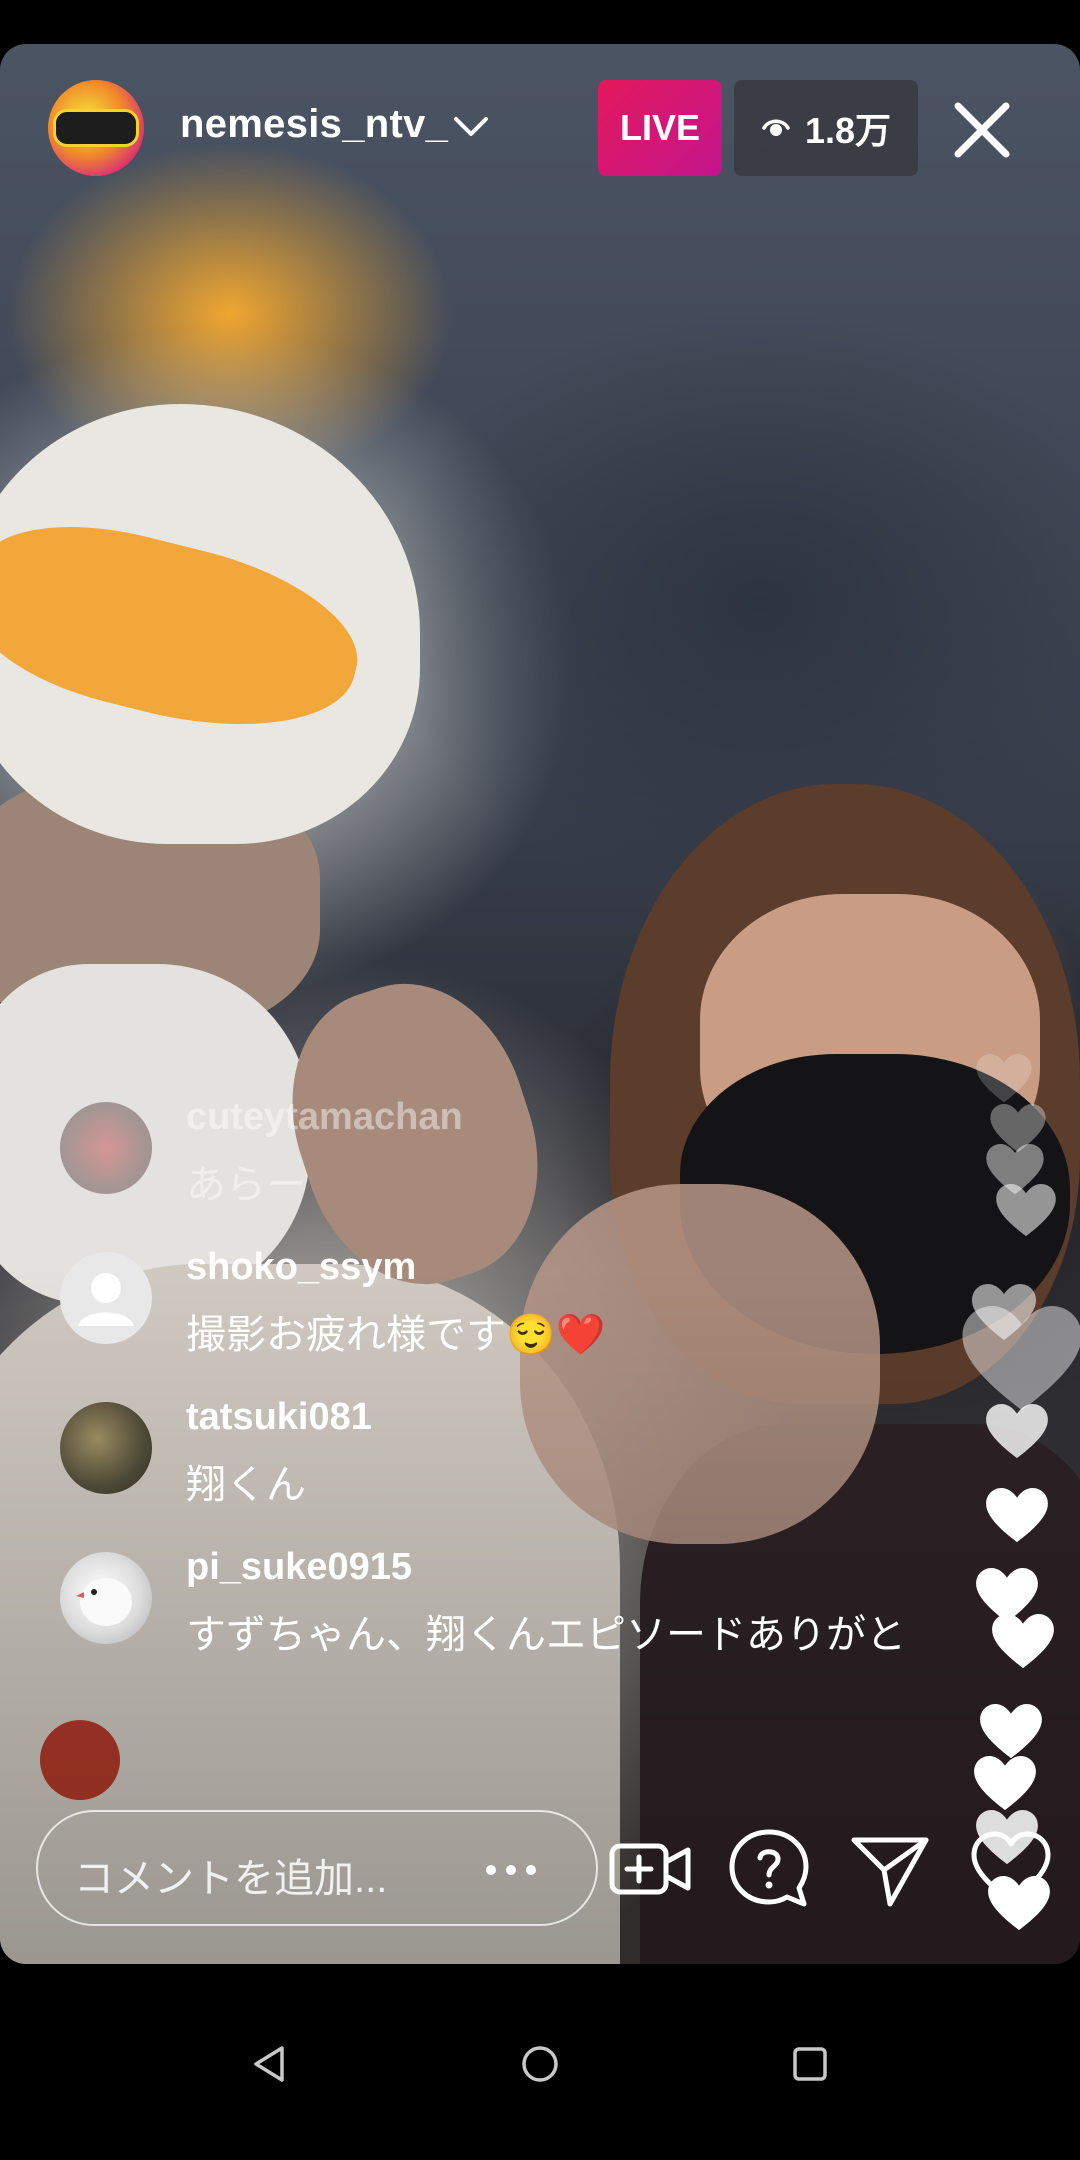  What do you see at coordinates (651, 1869) in the screenshot?
I see `add-video-icon` at bounding box center [651, 1869].